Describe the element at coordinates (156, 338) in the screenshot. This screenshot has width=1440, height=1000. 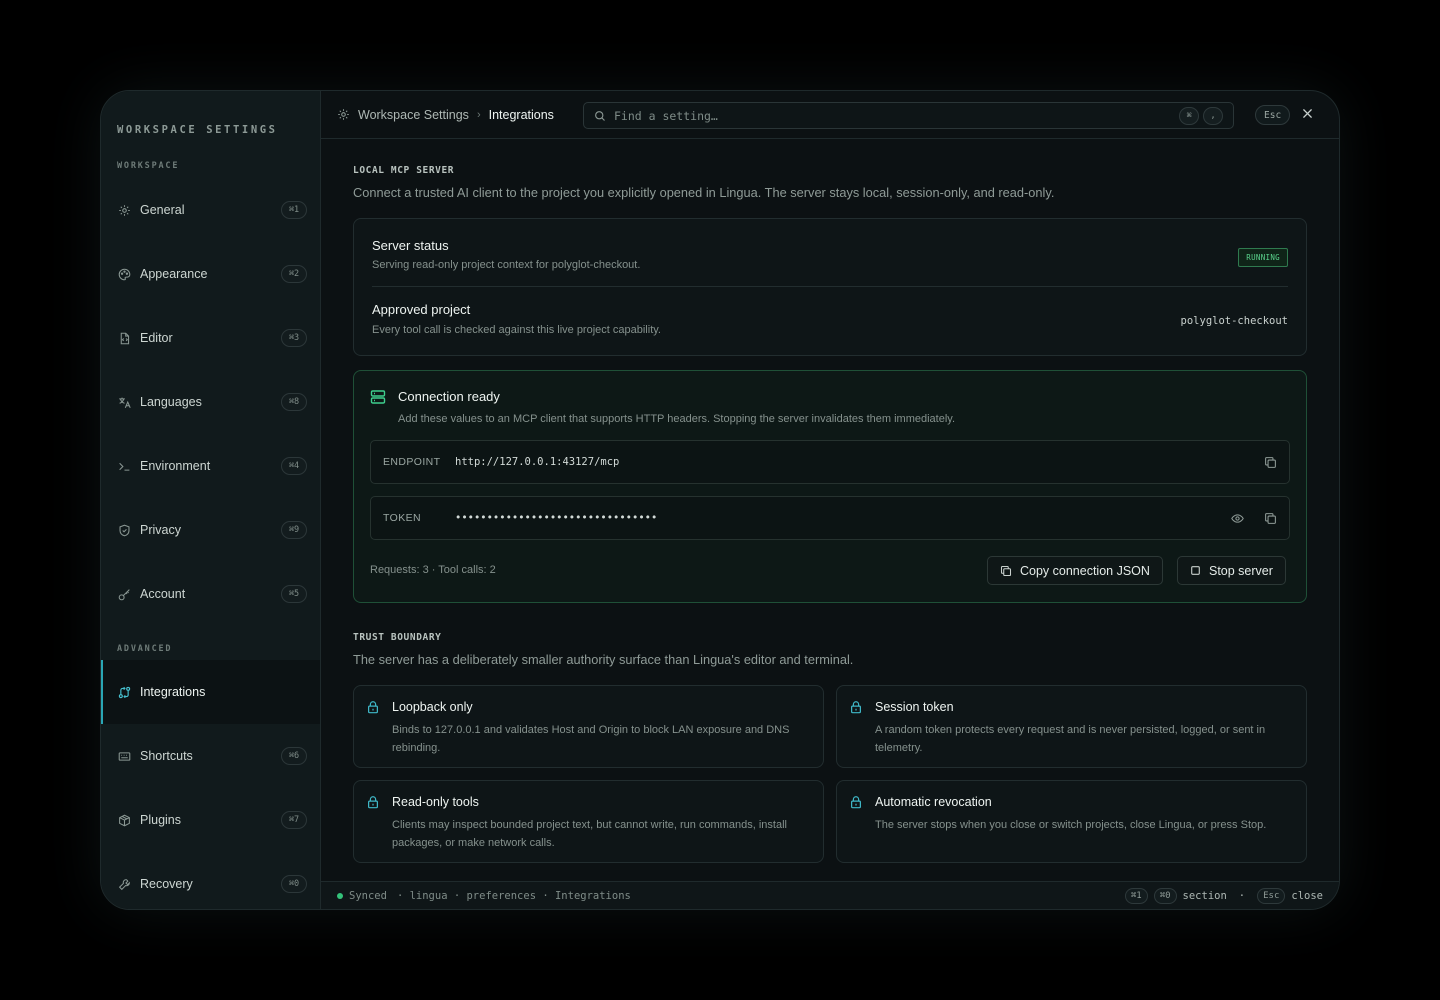
I see `sidebar-item-label: Editor` at that location.